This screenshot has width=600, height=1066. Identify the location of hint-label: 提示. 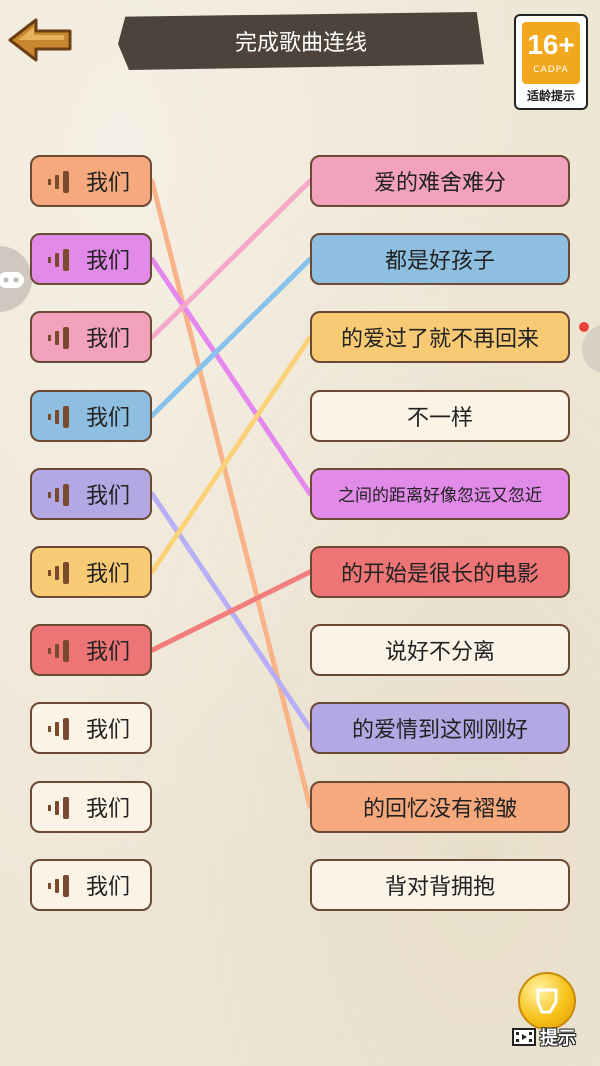
(558, 1038).